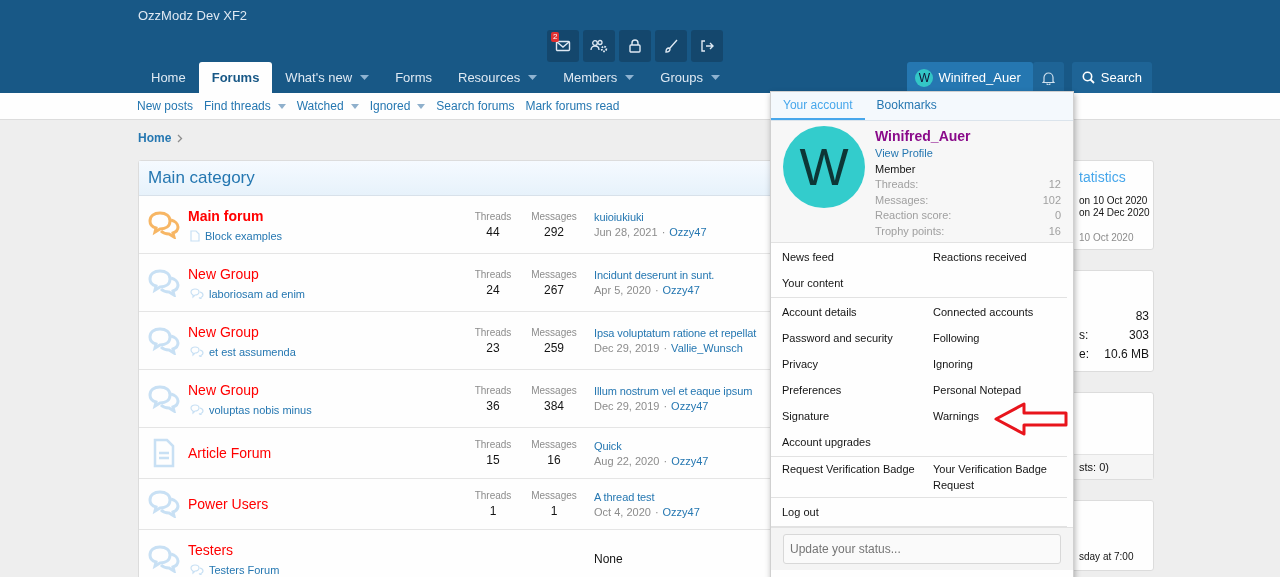 This screenshot has width=1280, height=577. What do you see at coordinates (235, 77) in the screenshot?
I see `nav-tab: Forums` at bounding box center [235, 77].